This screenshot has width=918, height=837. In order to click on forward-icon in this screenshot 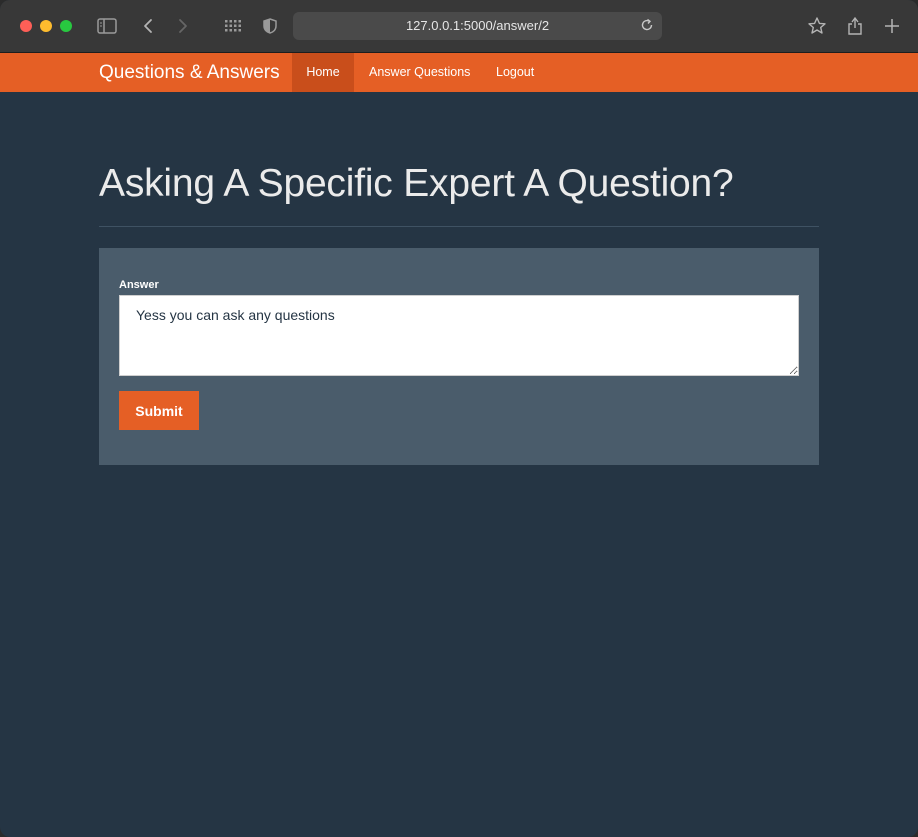, I will do `click(183, 26)`.